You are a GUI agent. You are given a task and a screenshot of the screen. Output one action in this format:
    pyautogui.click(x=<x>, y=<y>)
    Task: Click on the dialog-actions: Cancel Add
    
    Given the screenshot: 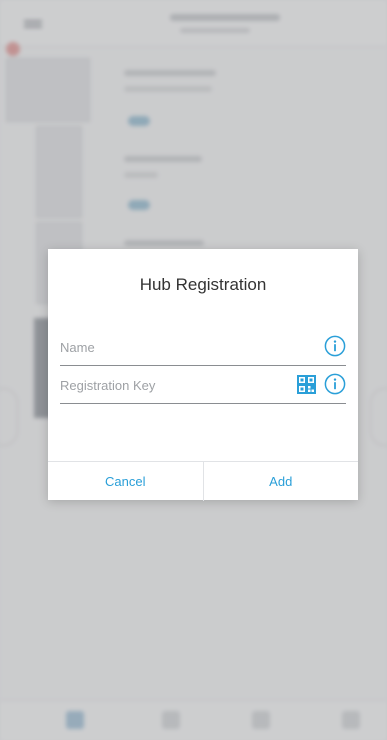 What is the action you would take?
    pyautogui.click(x=203, y=481)
    